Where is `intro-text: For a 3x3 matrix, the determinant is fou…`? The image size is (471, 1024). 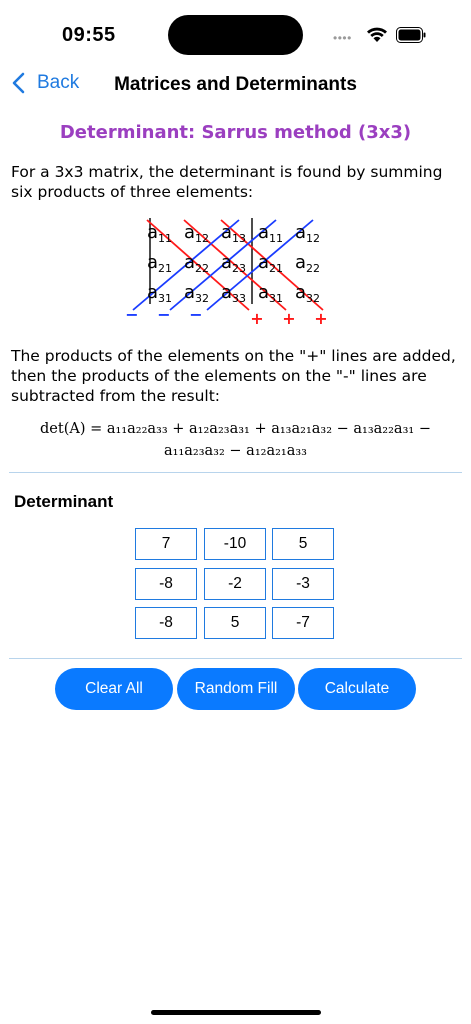 intro-text: For a 3x3 matrix, the determinant is fou… is located at coordinates (227, 182).